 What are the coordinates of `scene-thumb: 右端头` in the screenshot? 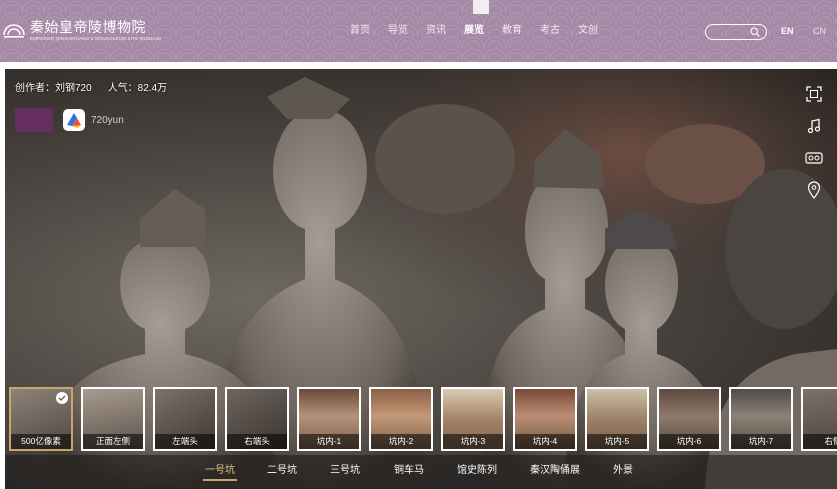 It's located at (257, 419).